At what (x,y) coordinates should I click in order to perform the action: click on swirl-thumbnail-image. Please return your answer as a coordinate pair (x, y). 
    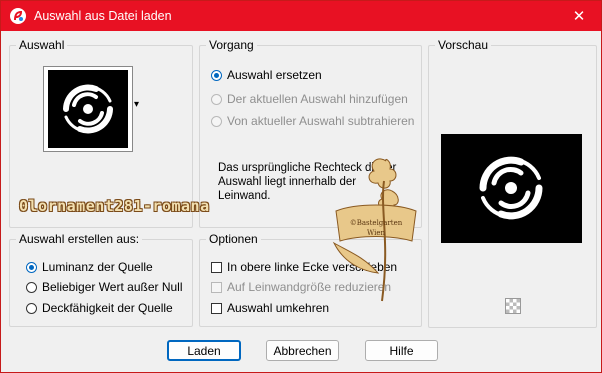
    Looking at the image, I should click on (88, 109).